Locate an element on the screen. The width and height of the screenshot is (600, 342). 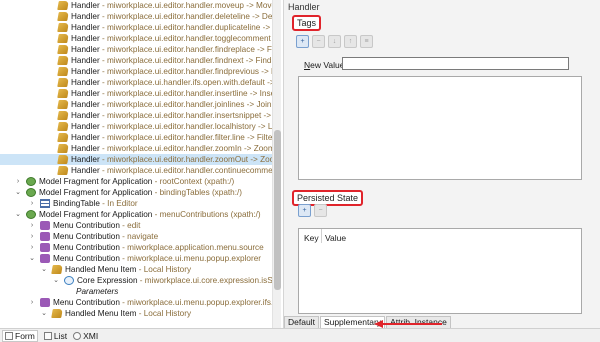
tree-row-label: Menu Contribution - edit is located at coordinates (96, 225).